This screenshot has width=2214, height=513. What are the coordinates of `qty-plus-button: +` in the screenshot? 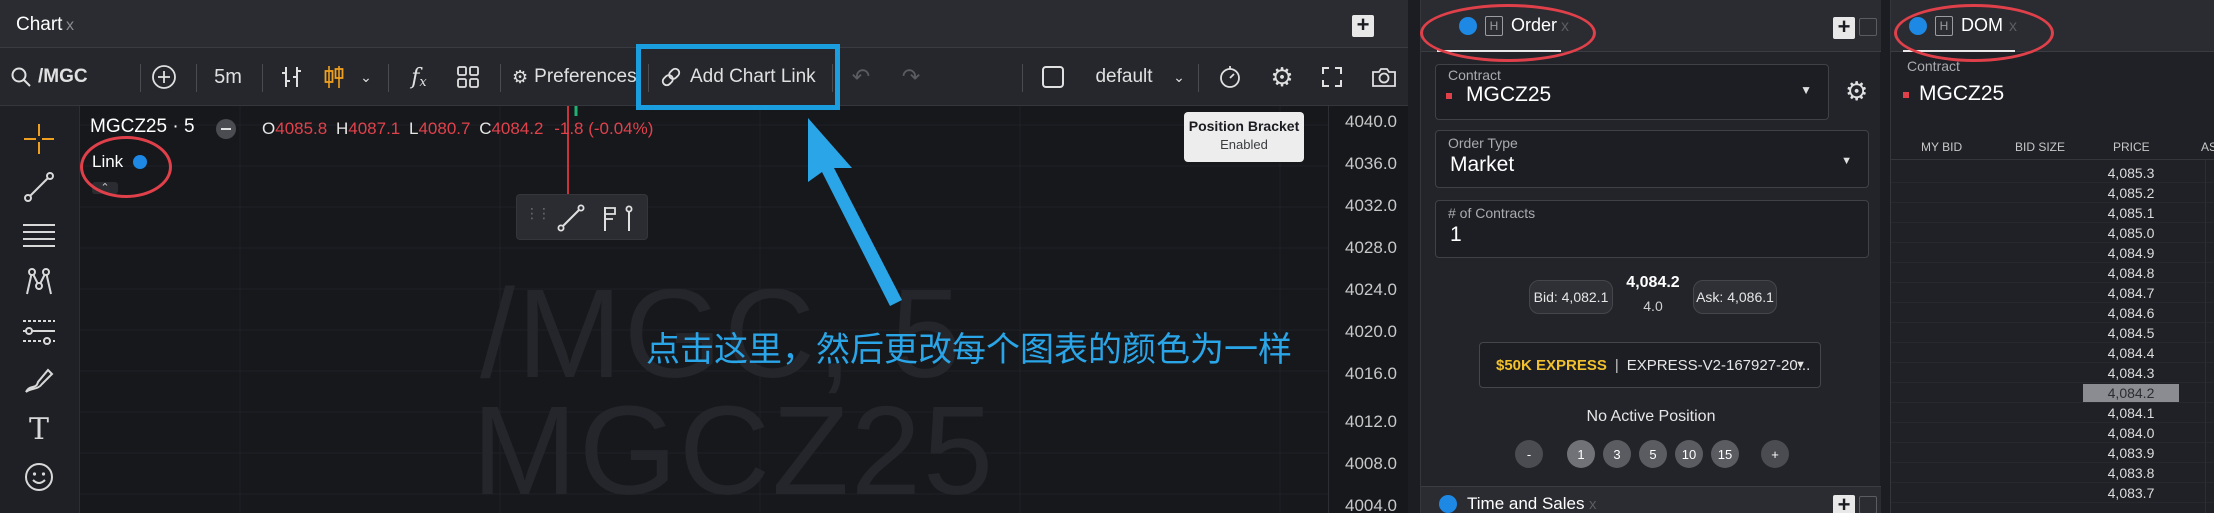 It's located at (1775, 454).